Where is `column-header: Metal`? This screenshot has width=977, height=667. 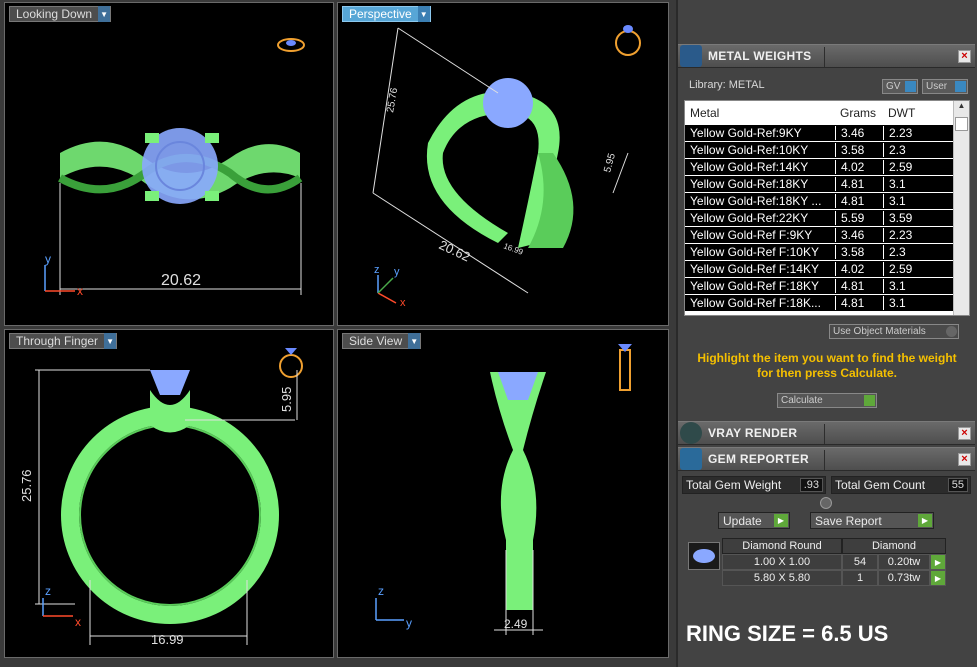
column-header: Metal is located at coordinates (760, 113).